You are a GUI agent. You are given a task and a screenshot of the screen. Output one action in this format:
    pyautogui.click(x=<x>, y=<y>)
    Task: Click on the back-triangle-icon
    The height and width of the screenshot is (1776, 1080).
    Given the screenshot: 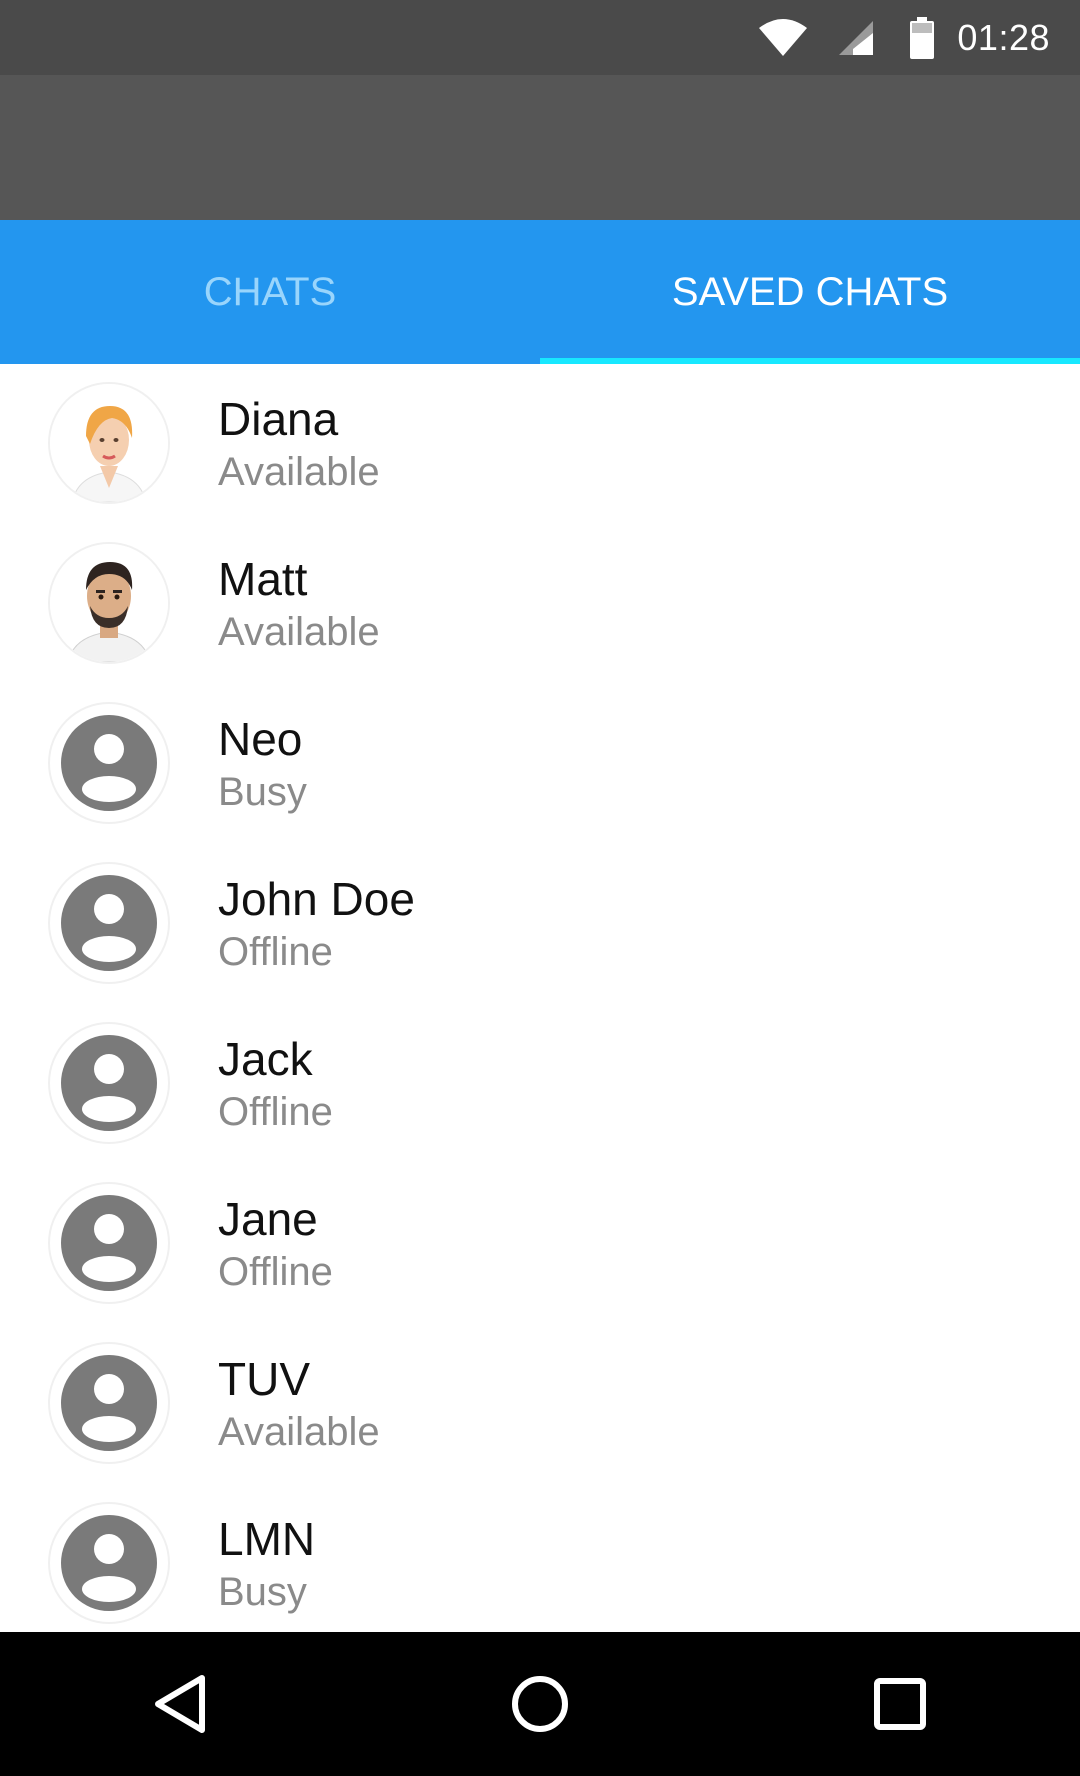 What is the action you would take?
    pyautogui.click(x=180, y=1704)
    